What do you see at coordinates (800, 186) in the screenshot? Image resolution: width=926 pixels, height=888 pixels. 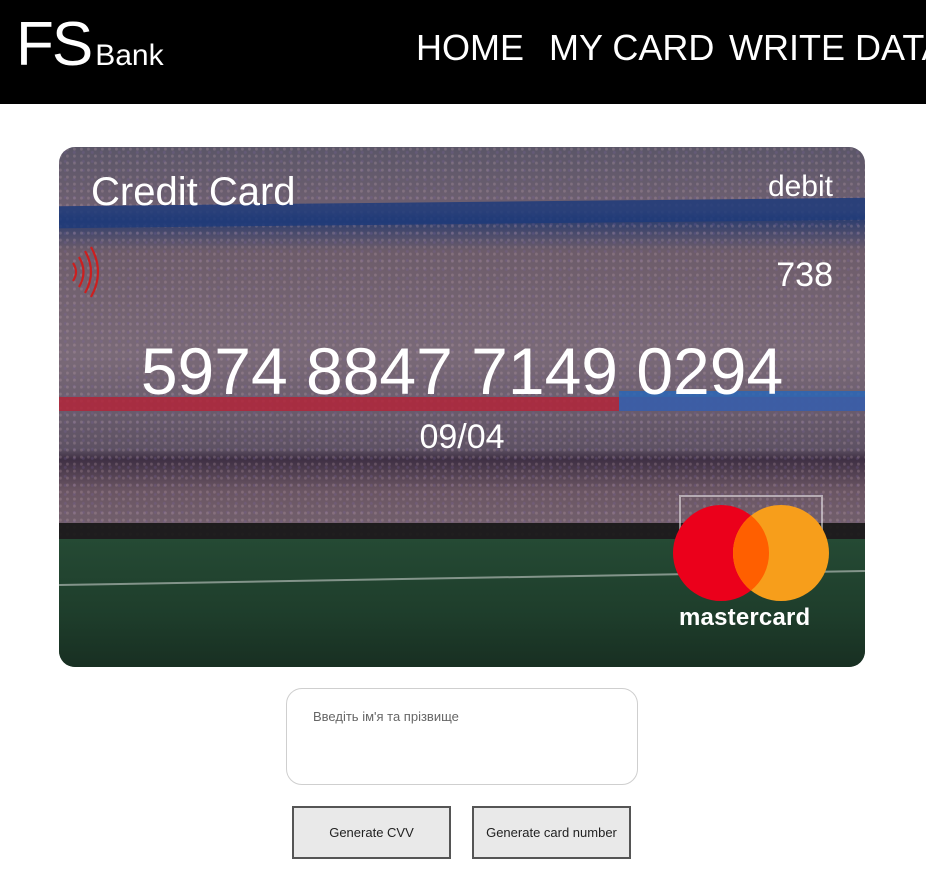 I see `card-type-label: debit` at bounding box center [800, 186].